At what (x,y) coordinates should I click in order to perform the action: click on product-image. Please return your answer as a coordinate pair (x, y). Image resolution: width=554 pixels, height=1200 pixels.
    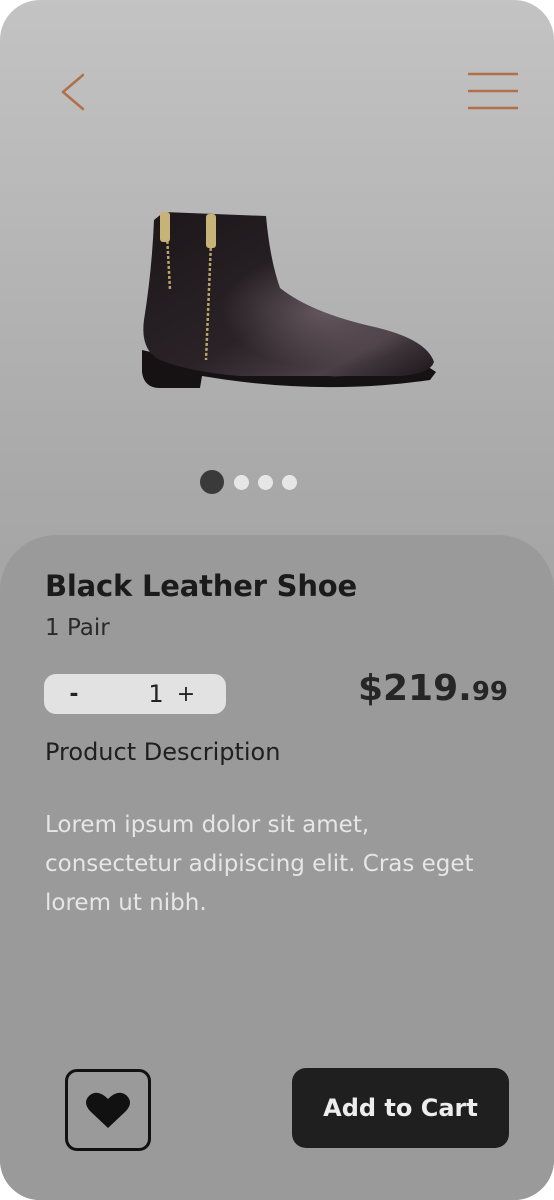
    Looking at the image, I should click on (289, 300).